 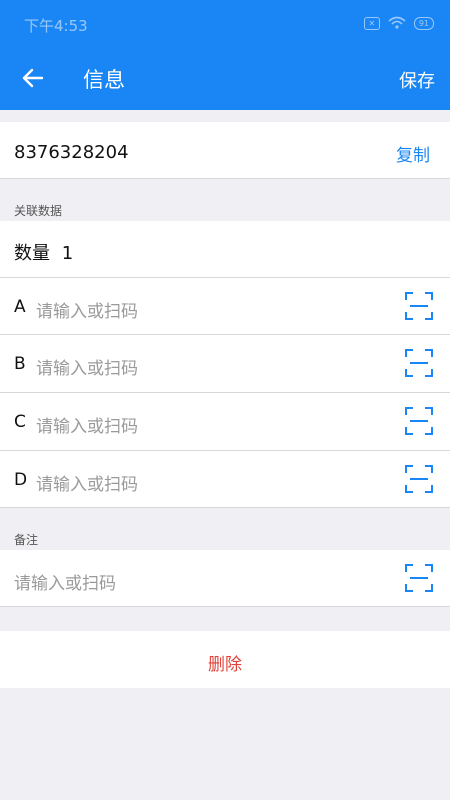 What do you see at coordinates (417, 80) in the screenshot?
I see `save-button: 保存` at bounding box center [417, 80].